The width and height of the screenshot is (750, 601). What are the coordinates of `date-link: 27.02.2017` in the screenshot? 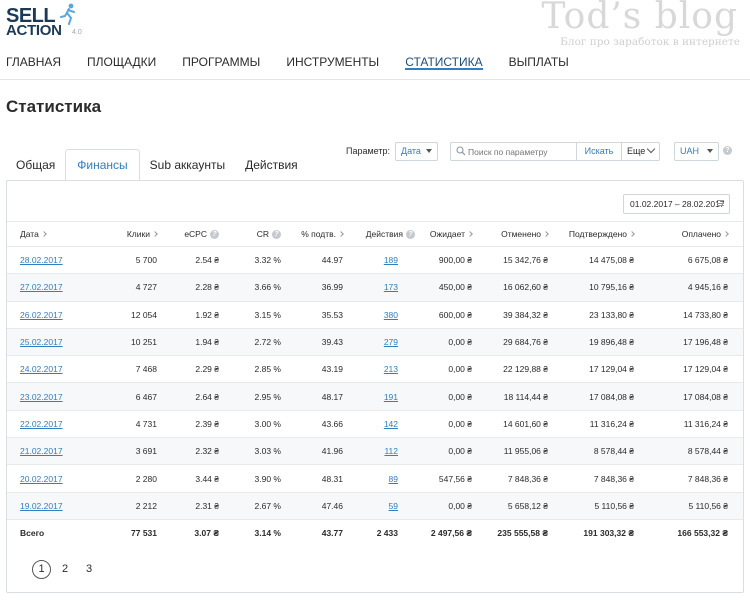 It's located at (41, 287).